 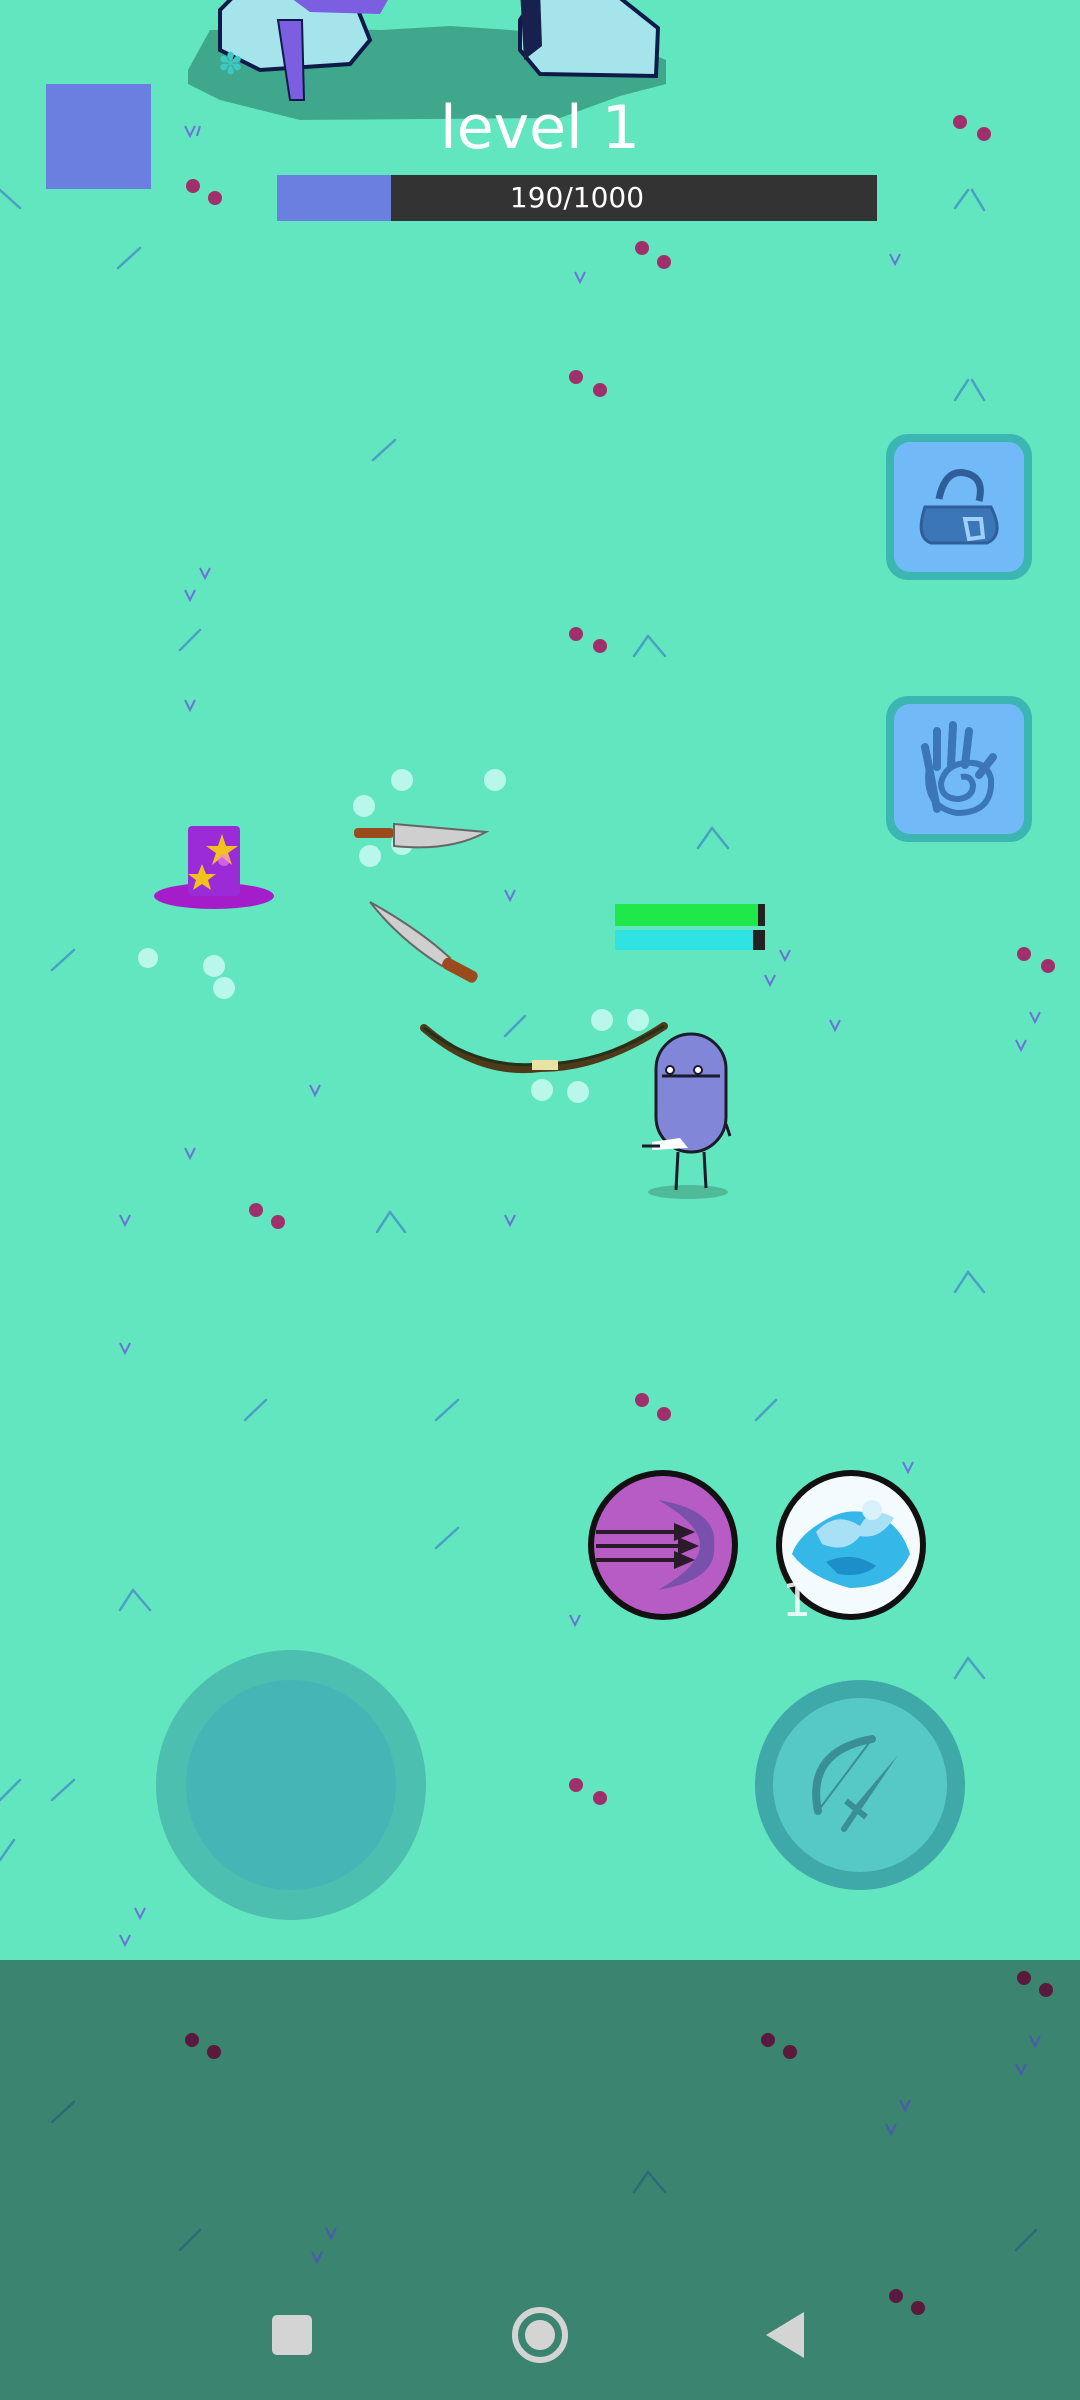 I want to click on level-label: level 1, so click(x=540, y=128).